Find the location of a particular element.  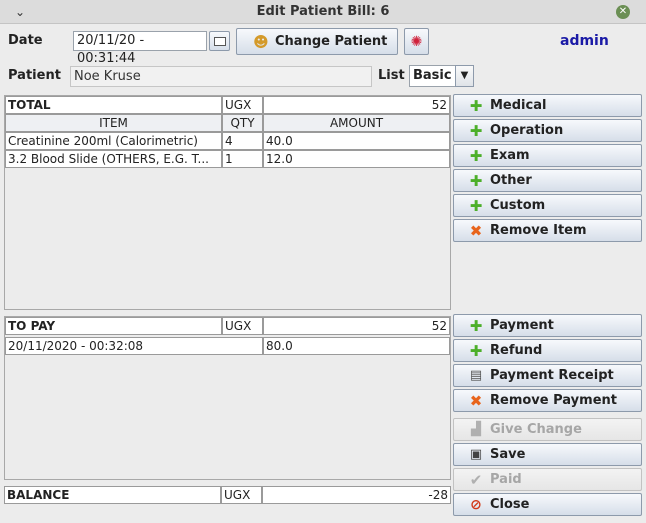

table-row: Creatinine 200ml (Calorimetric) 4 40.0 is located at coordinates (227, 141).